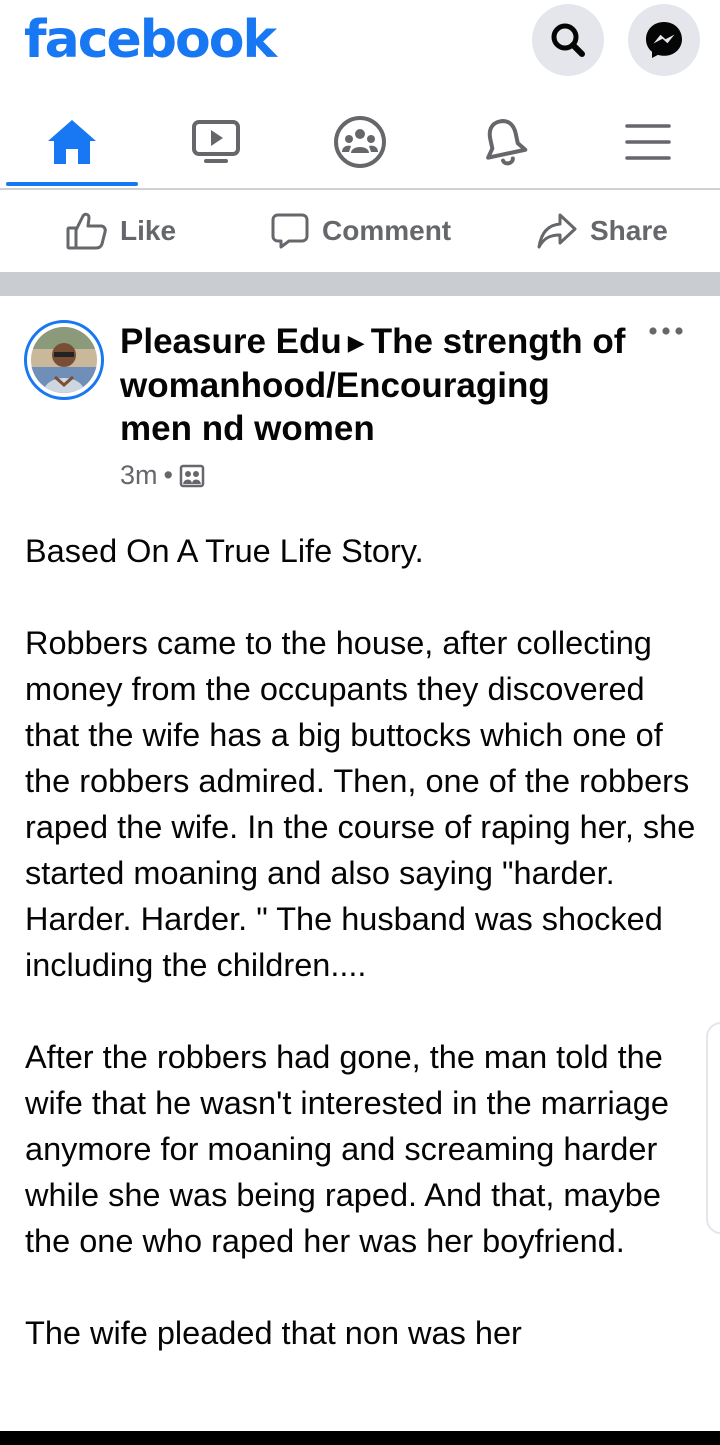 The image size is (720, 1445). I want to click on messenger-button, so click(664, 40).